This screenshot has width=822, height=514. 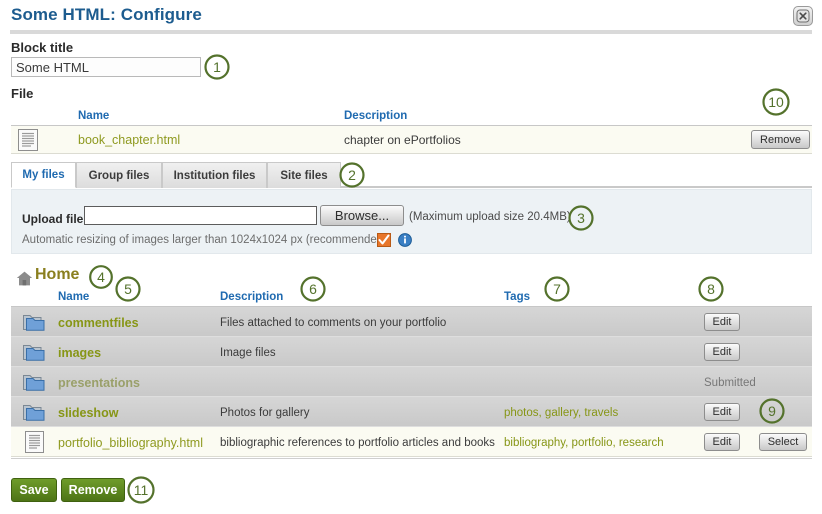 I want to click on callout-number: 11, so click(x=141, y=490).